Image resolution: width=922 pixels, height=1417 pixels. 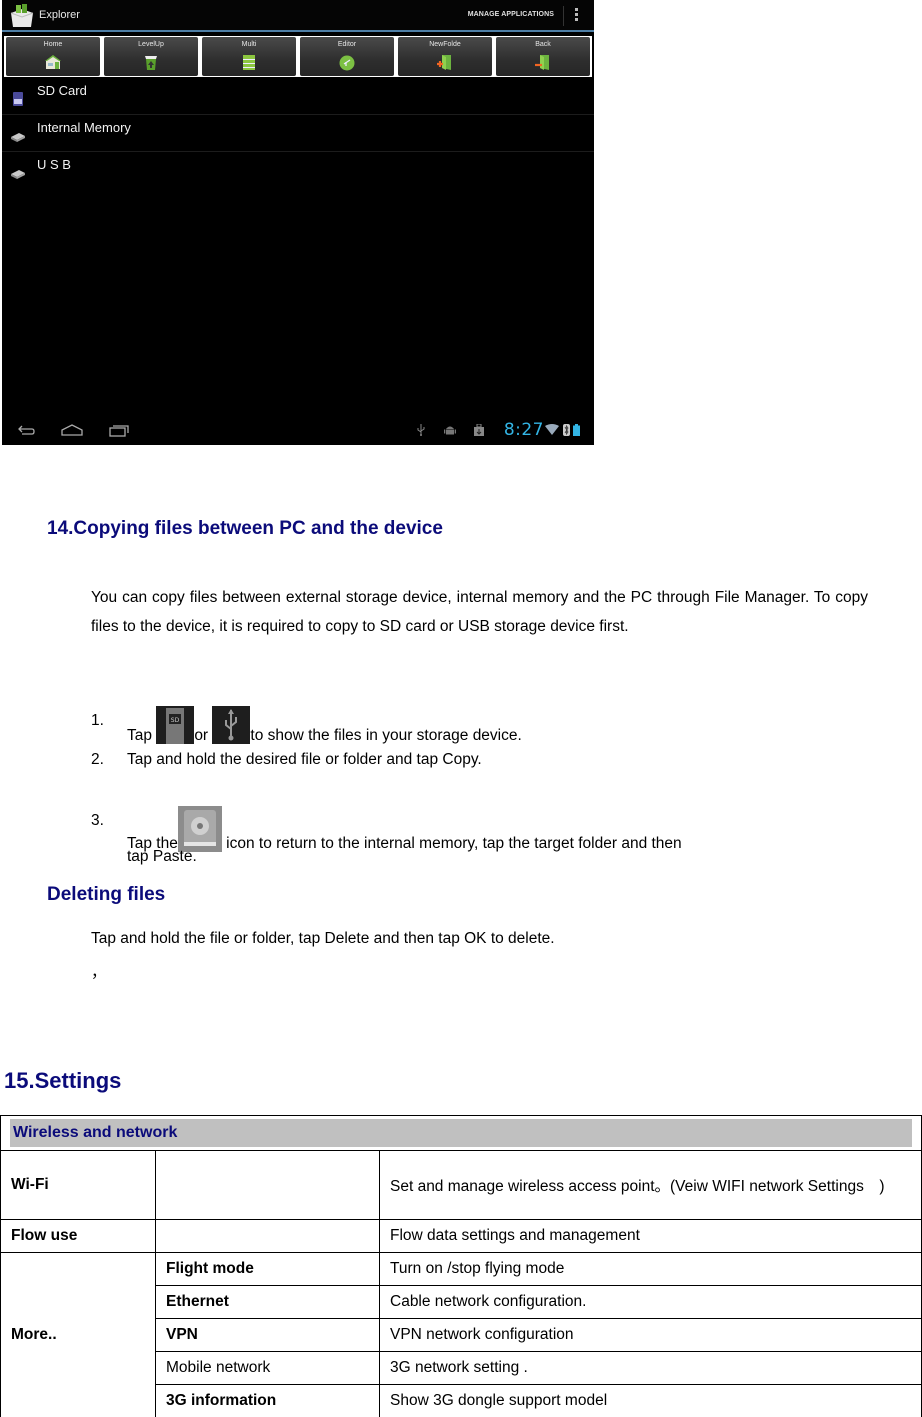 What do you see at coordinates (59, 15) in the screenshot?
I see `app-title: Explorer` at bounding box center [59, 15].